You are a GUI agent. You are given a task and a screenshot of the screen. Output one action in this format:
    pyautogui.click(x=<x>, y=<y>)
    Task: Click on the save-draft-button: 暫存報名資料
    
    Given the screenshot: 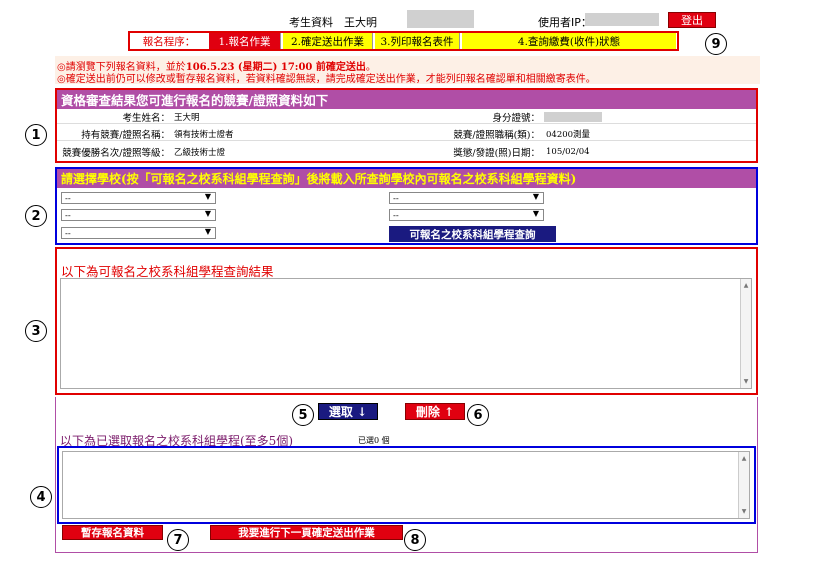 What is the action you would take?
    pyautogui.click(x=112, y=532)
    